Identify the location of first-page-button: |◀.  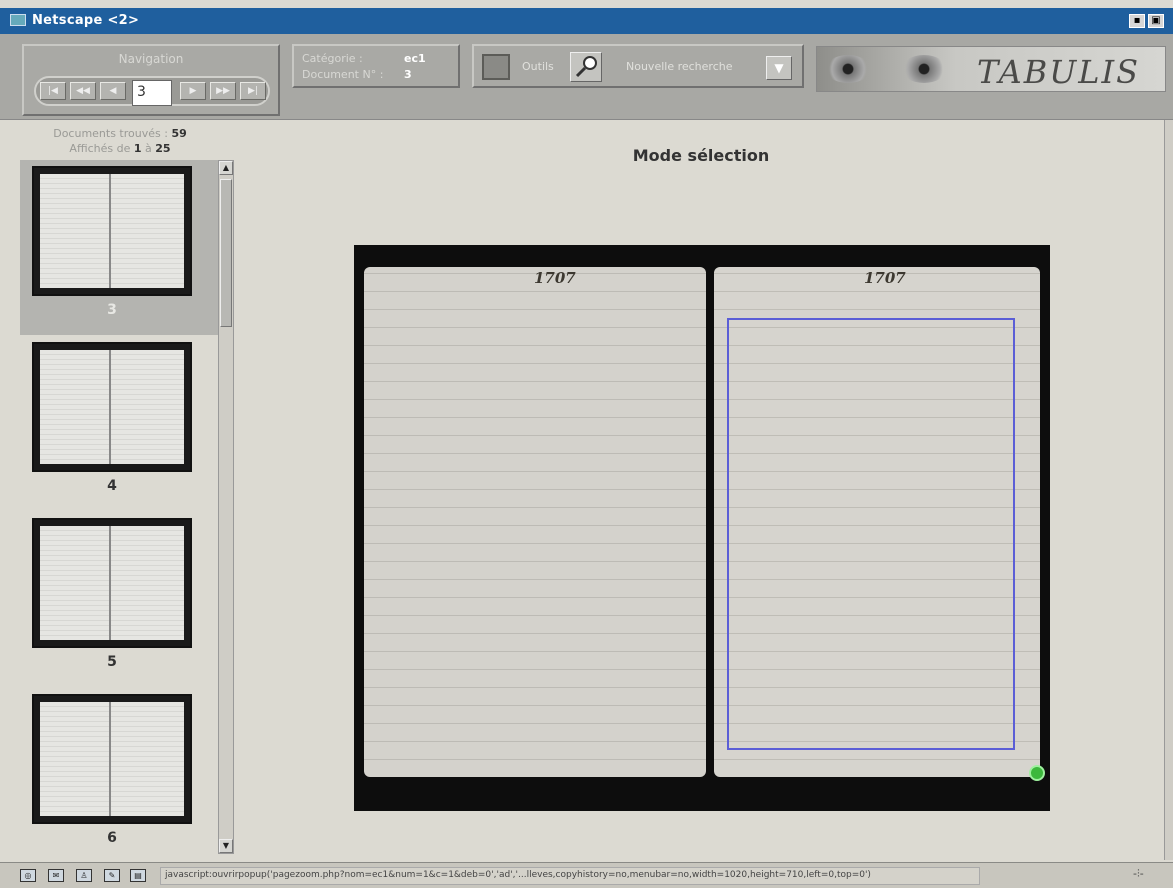
(53, 91).